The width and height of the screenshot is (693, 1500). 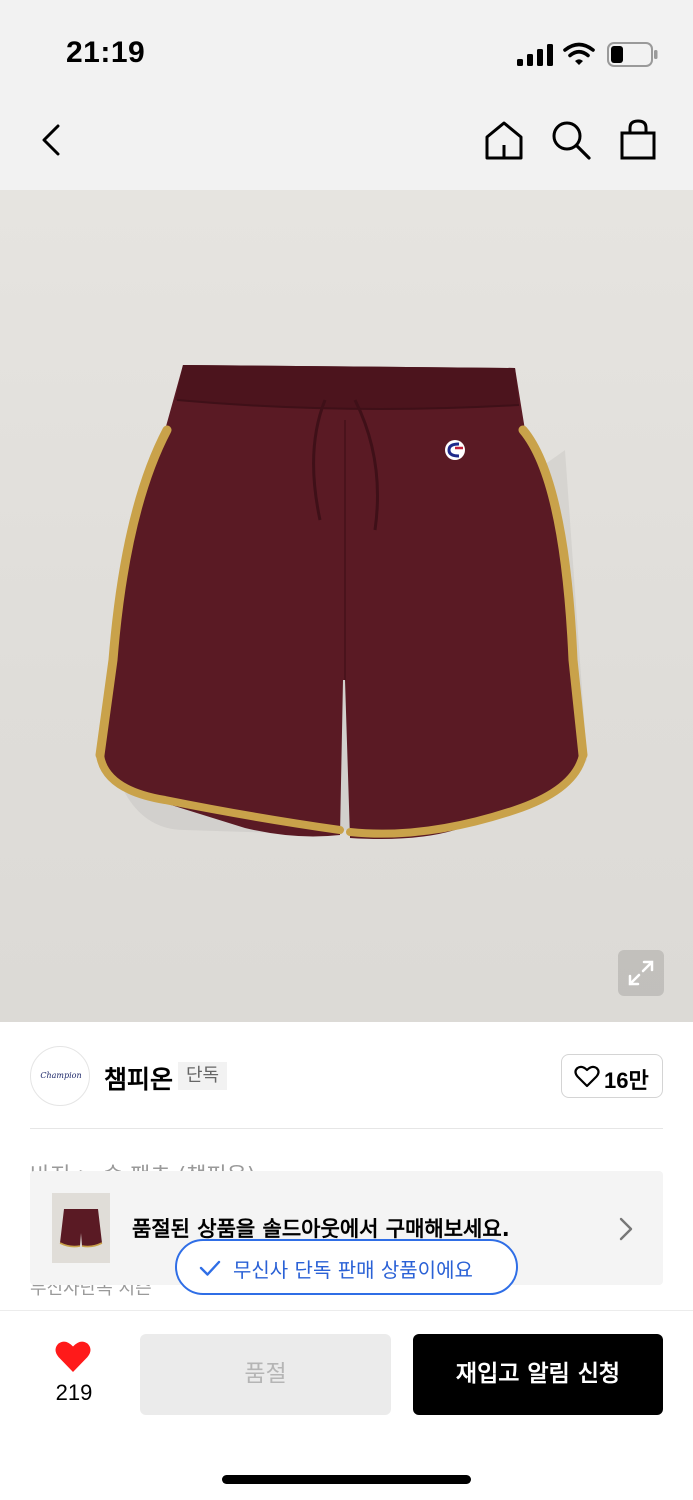 What do you see at coordinates (626, 1080) in the screenshot?
I see `brand-like-count: 16만` at bounding box center [626, 1080].